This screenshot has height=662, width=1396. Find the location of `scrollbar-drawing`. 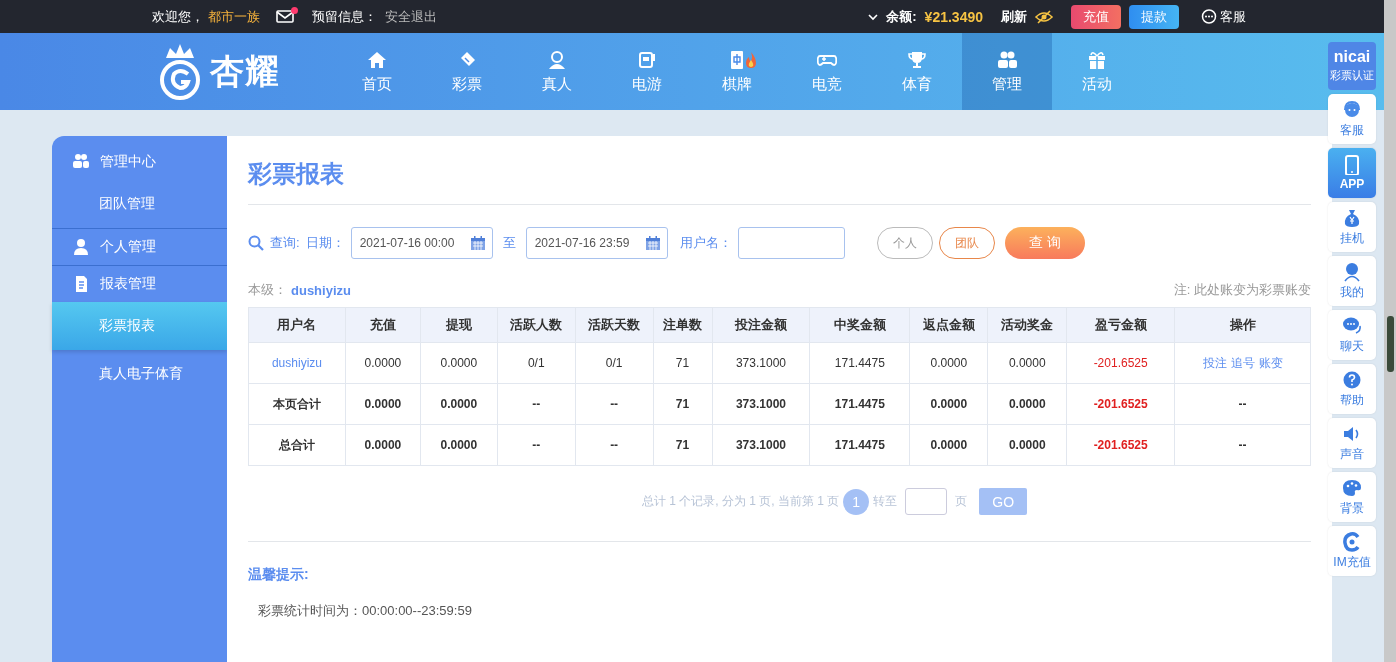

scrollbar-drawing is located at coordinates (1390, 331).